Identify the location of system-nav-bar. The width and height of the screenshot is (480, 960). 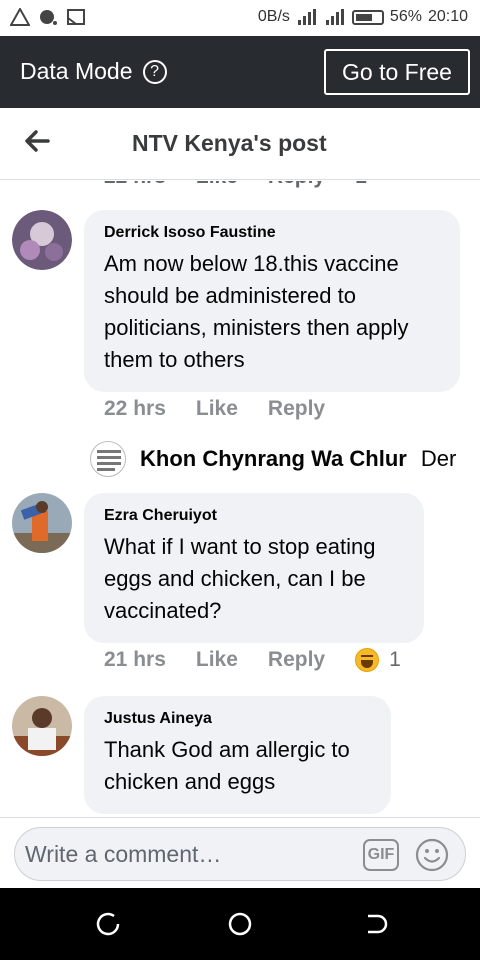
(240, 924).